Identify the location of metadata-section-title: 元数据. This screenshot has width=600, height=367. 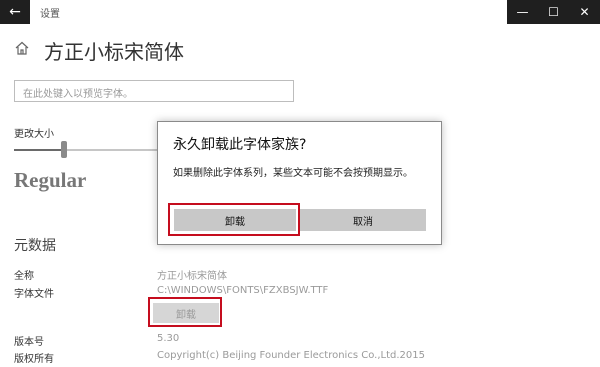
(35, 246).